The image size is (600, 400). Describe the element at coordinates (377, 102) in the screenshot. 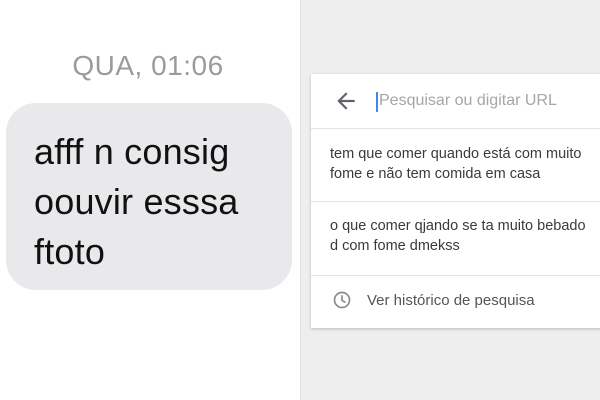

I see `text-cursor` at that location.